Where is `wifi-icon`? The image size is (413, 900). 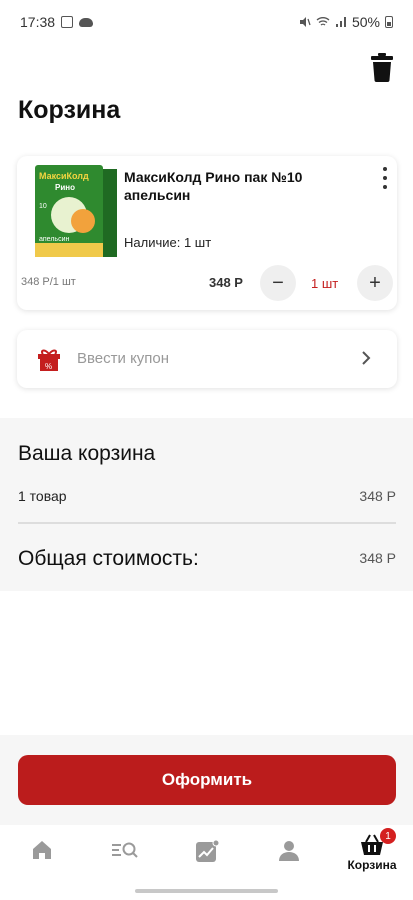
wifi-icon is located at coordinates (323, 21).